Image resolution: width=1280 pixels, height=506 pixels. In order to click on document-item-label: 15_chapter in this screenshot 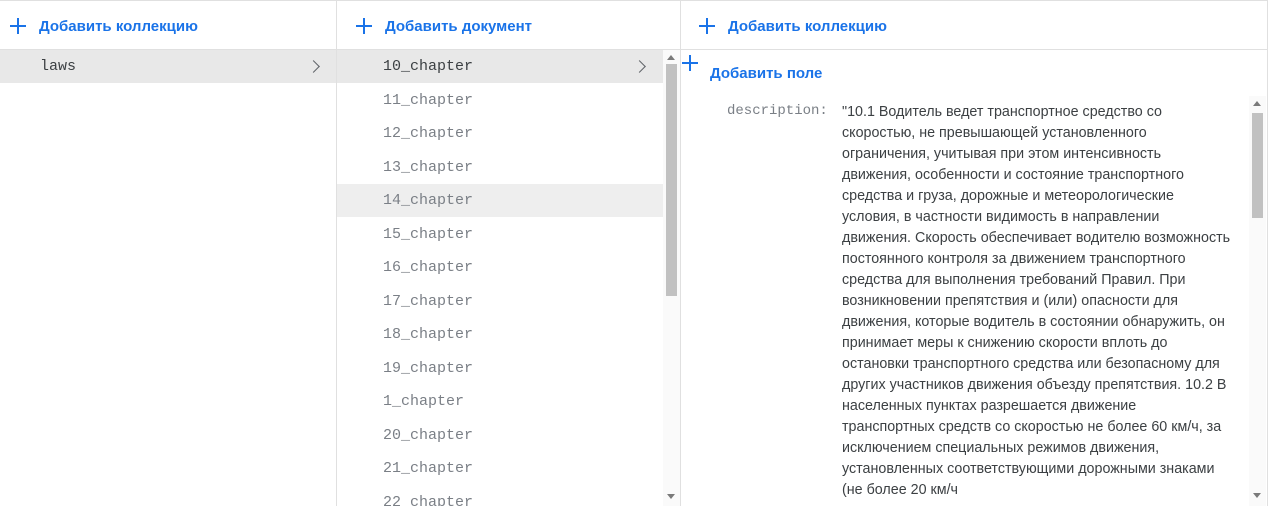, I will do `click(428, 234)`.